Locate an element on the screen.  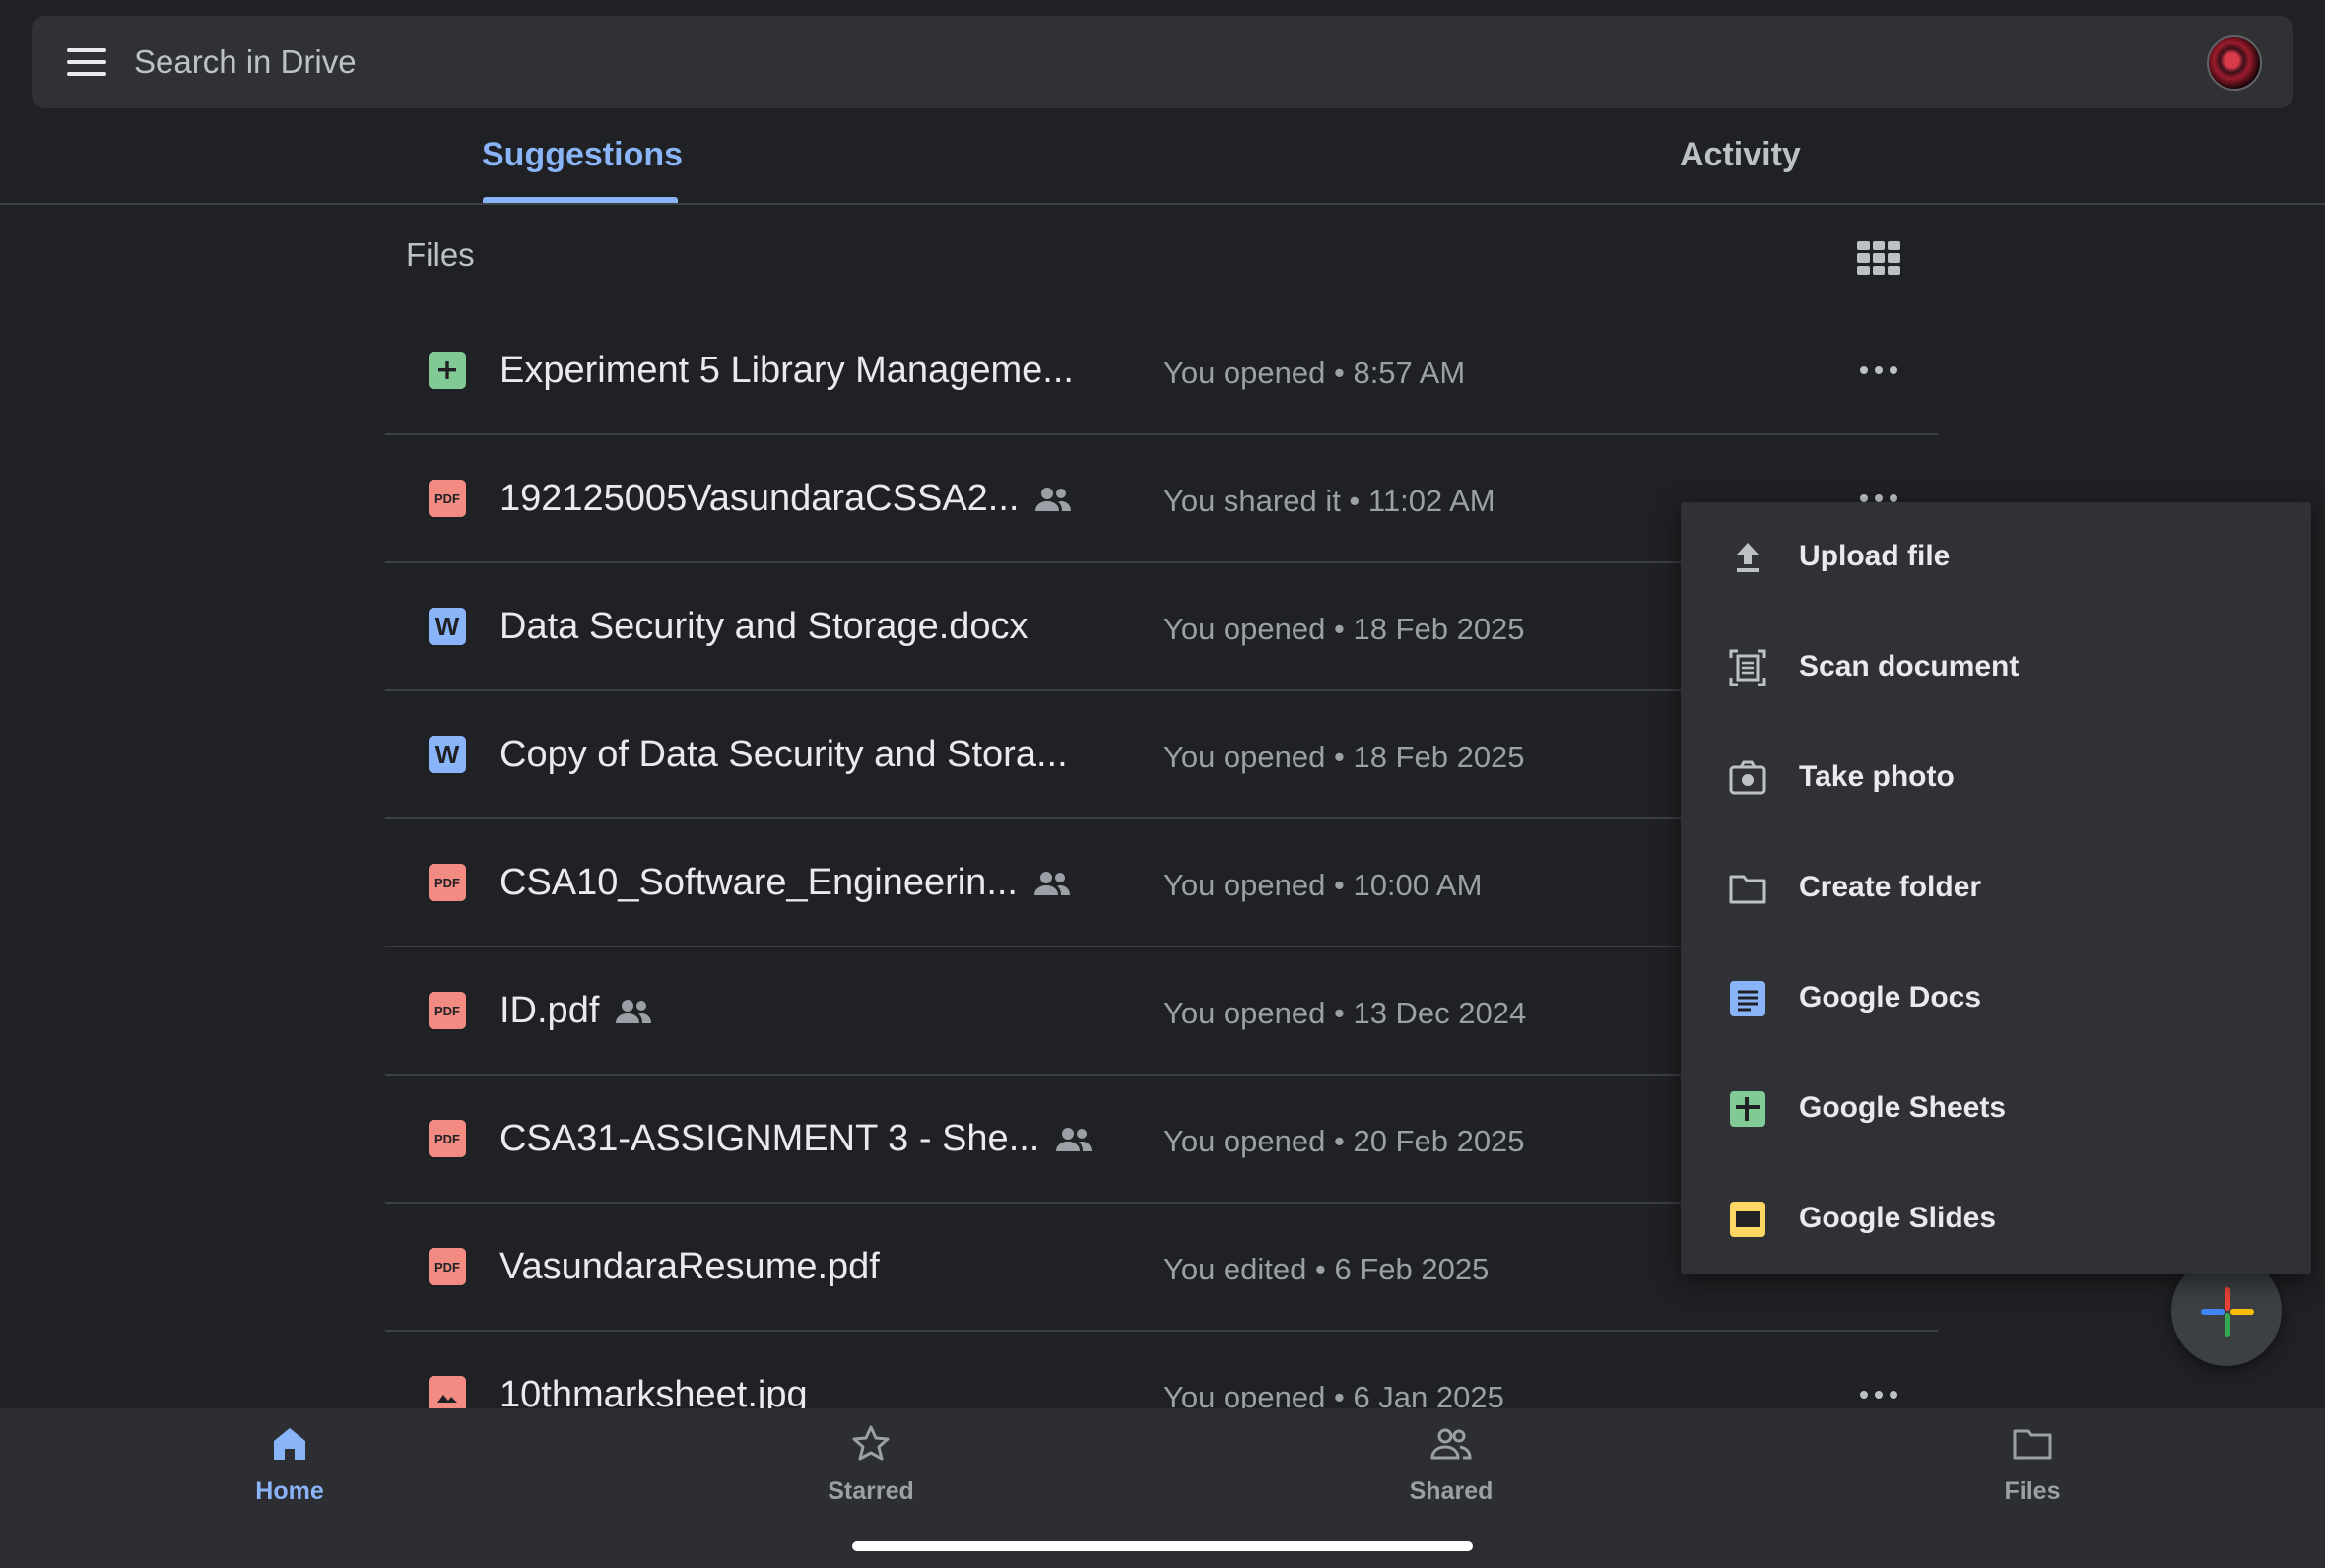
home-icon is located at coordinates (289, 1444).